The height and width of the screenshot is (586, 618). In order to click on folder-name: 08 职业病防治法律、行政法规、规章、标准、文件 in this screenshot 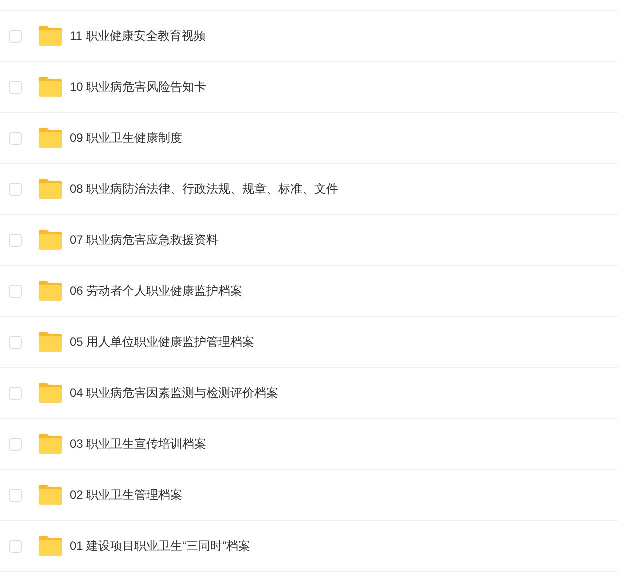, I will do `click(204, 189)`.